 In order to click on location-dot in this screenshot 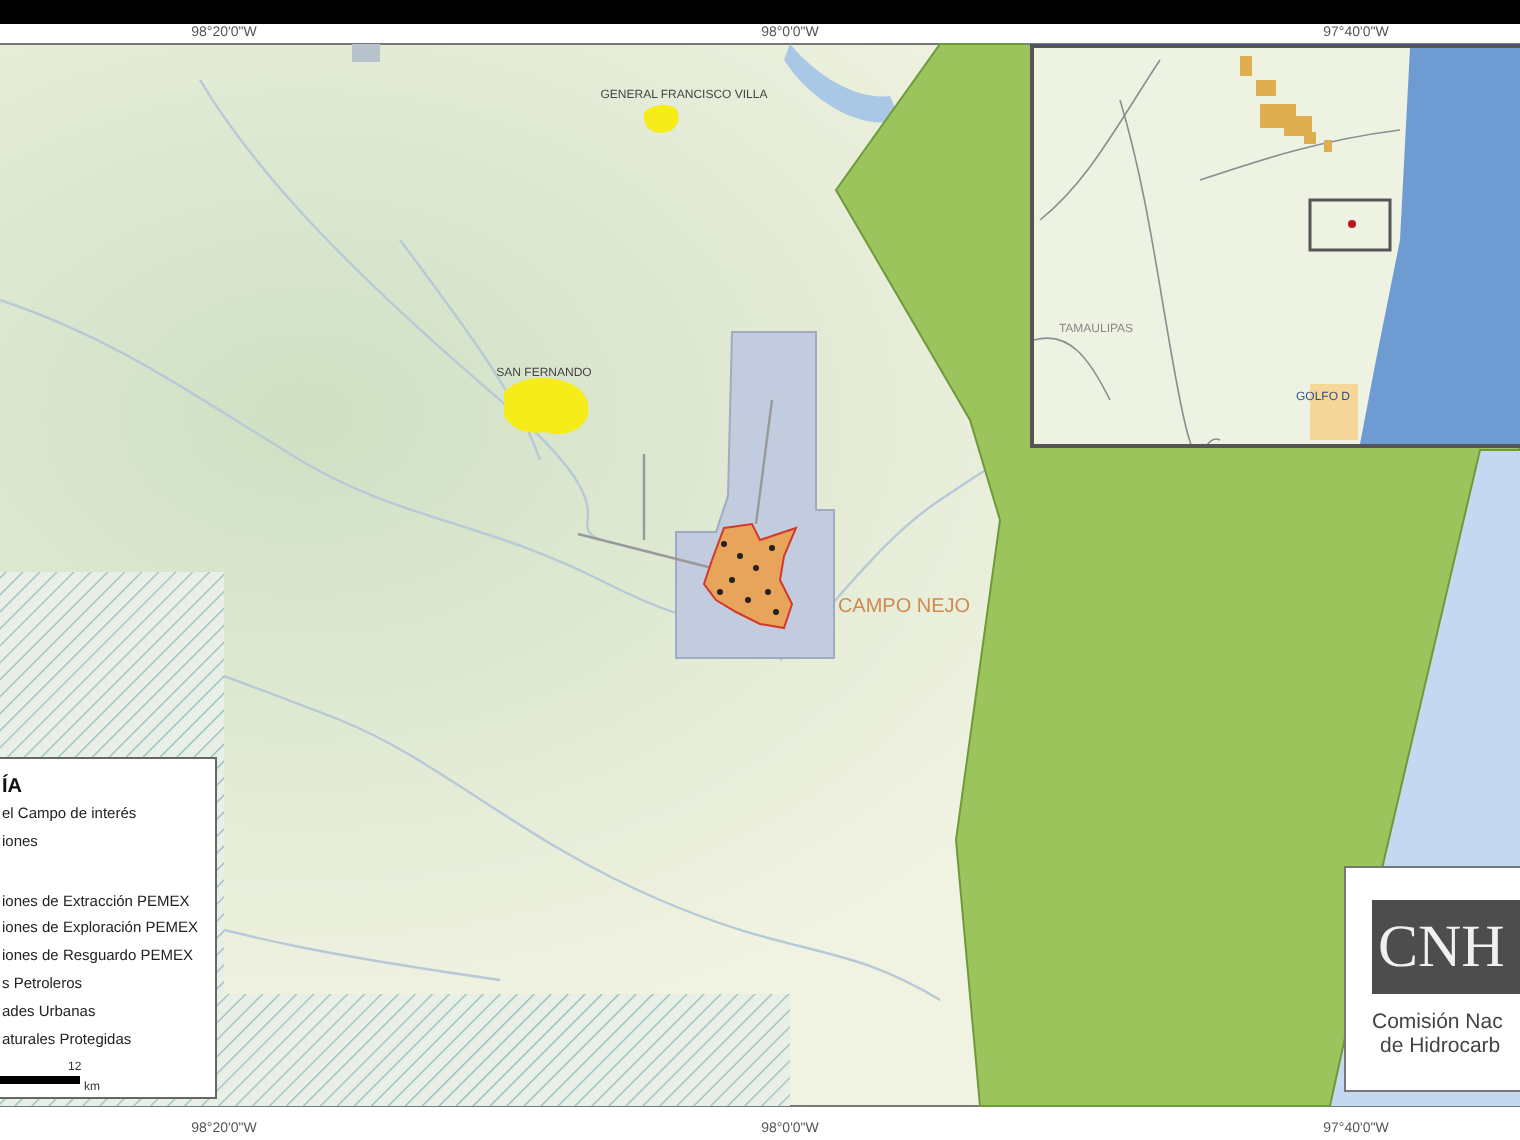, I will do `click(1352, 224)`.